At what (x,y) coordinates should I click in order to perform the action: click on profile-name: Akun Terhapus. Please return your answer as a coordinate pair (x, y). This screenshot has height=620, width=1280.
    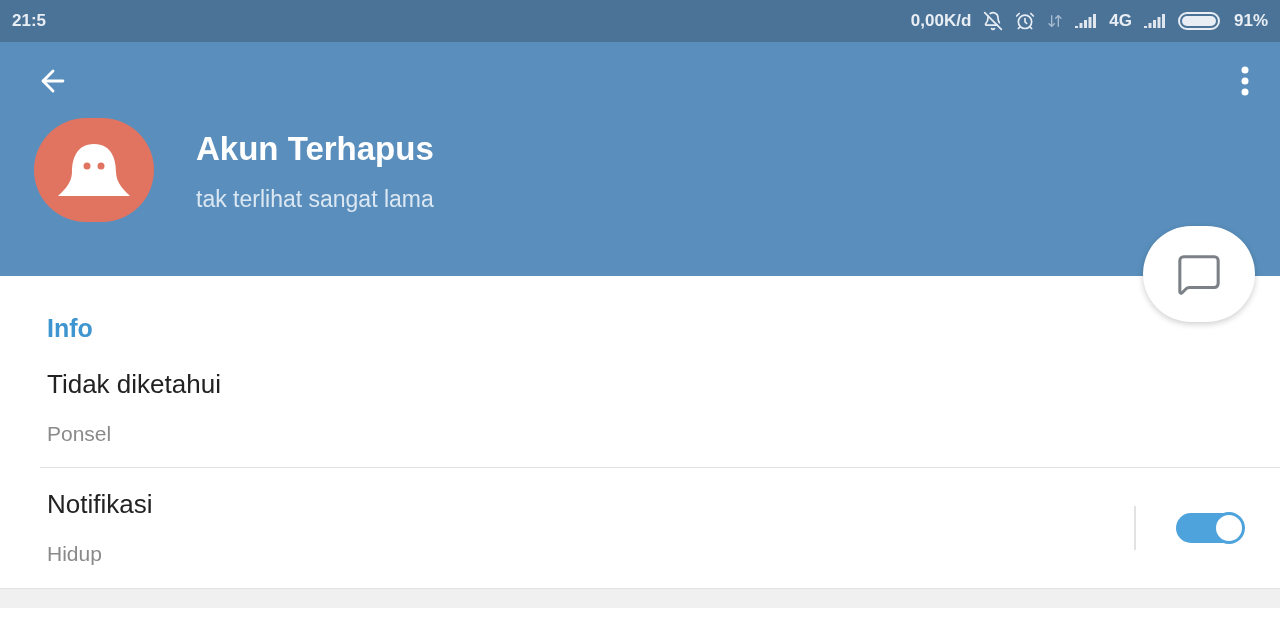
    Looking at the image, I should click on (315, 149).